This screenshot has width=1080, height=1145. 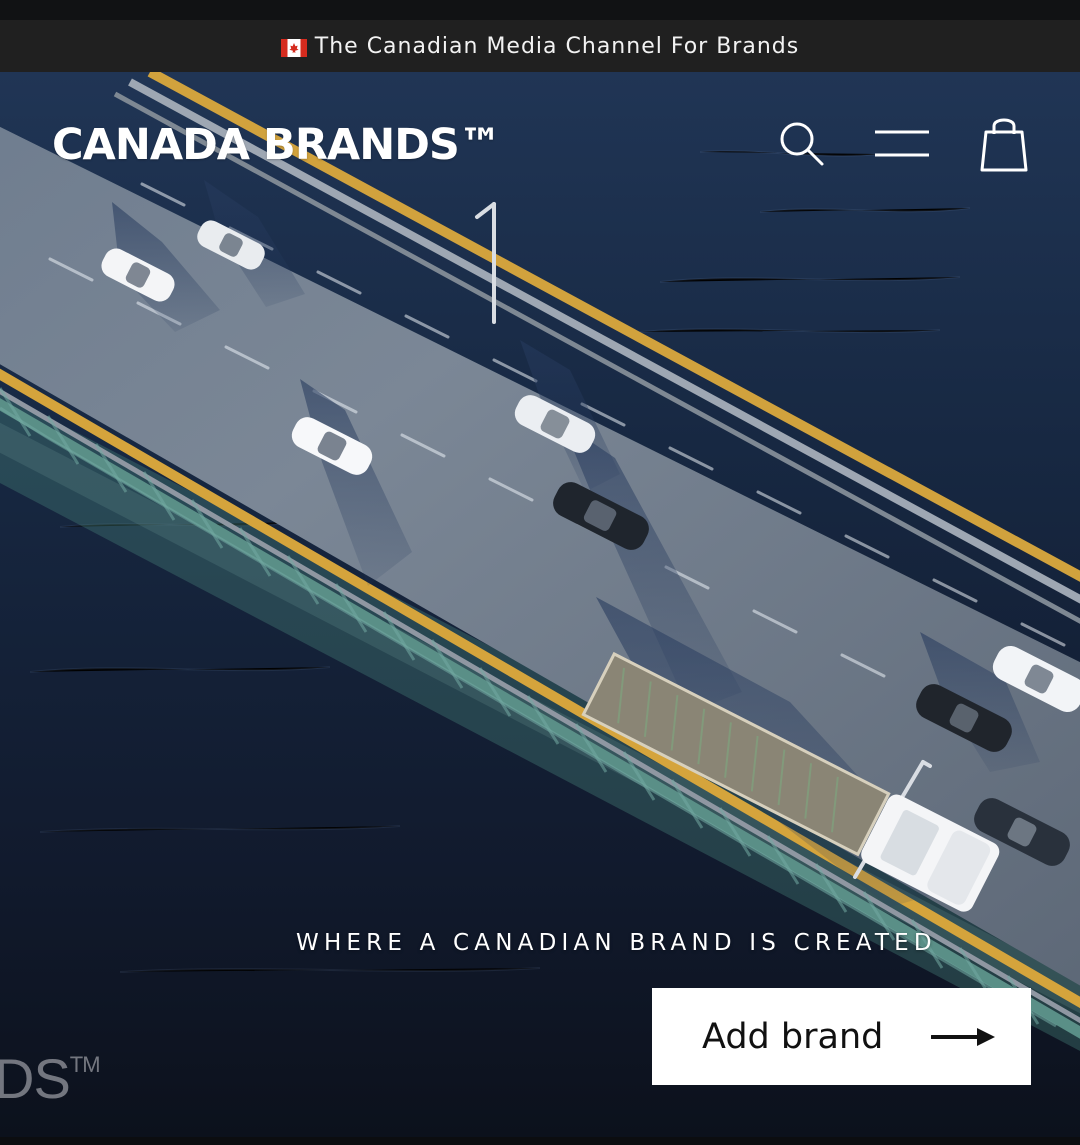 I want to click on announcement-bar: The Canadian Media Channel For Brands, so click(x=540, y=46).